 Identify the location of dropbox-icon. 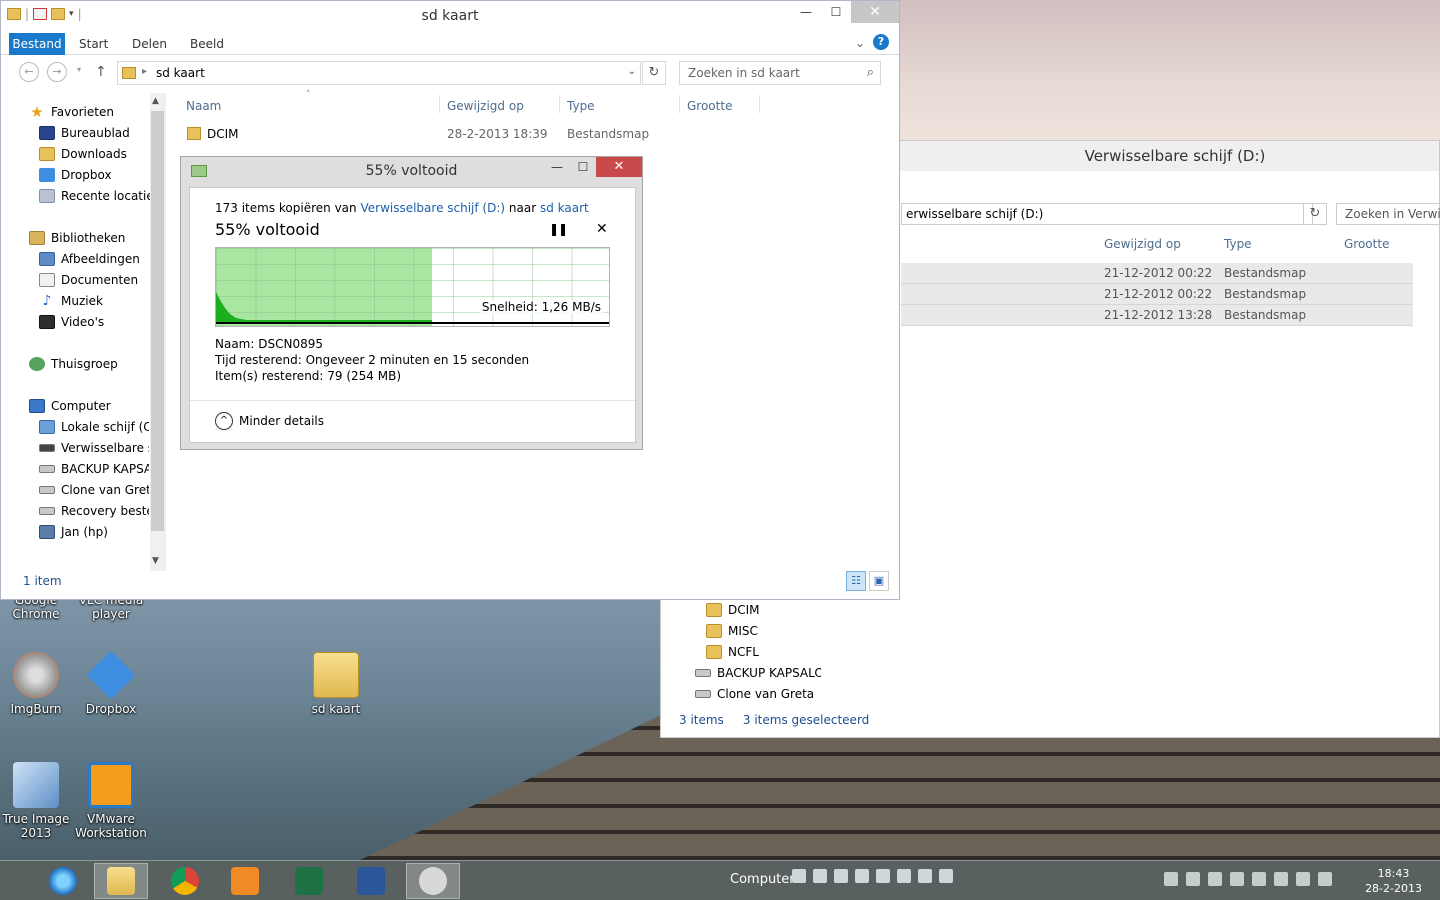
(1193, 879).